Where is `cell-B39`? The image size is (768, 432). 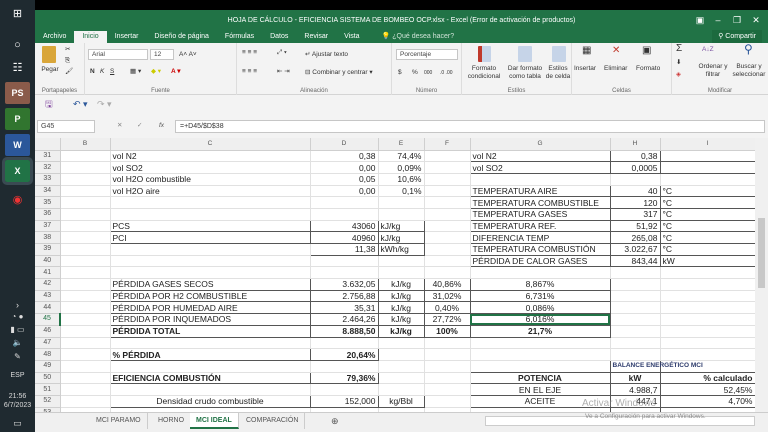
cell-B39 is located at coordinates (85, 249).